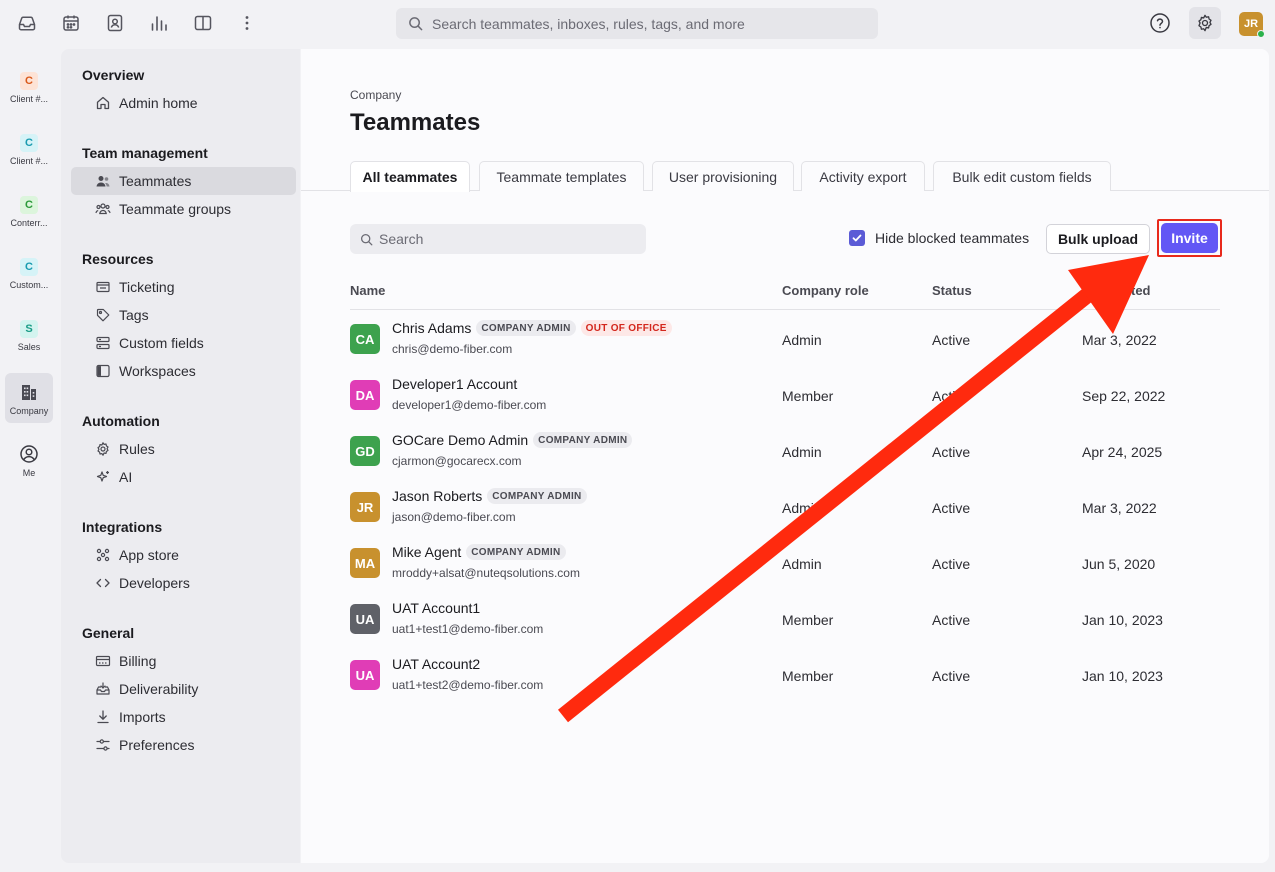  What do you see at coordinates (29, 334) in the screenshot?
I see `rail-item-sales: S Sales` at bounding box center [29, 334].